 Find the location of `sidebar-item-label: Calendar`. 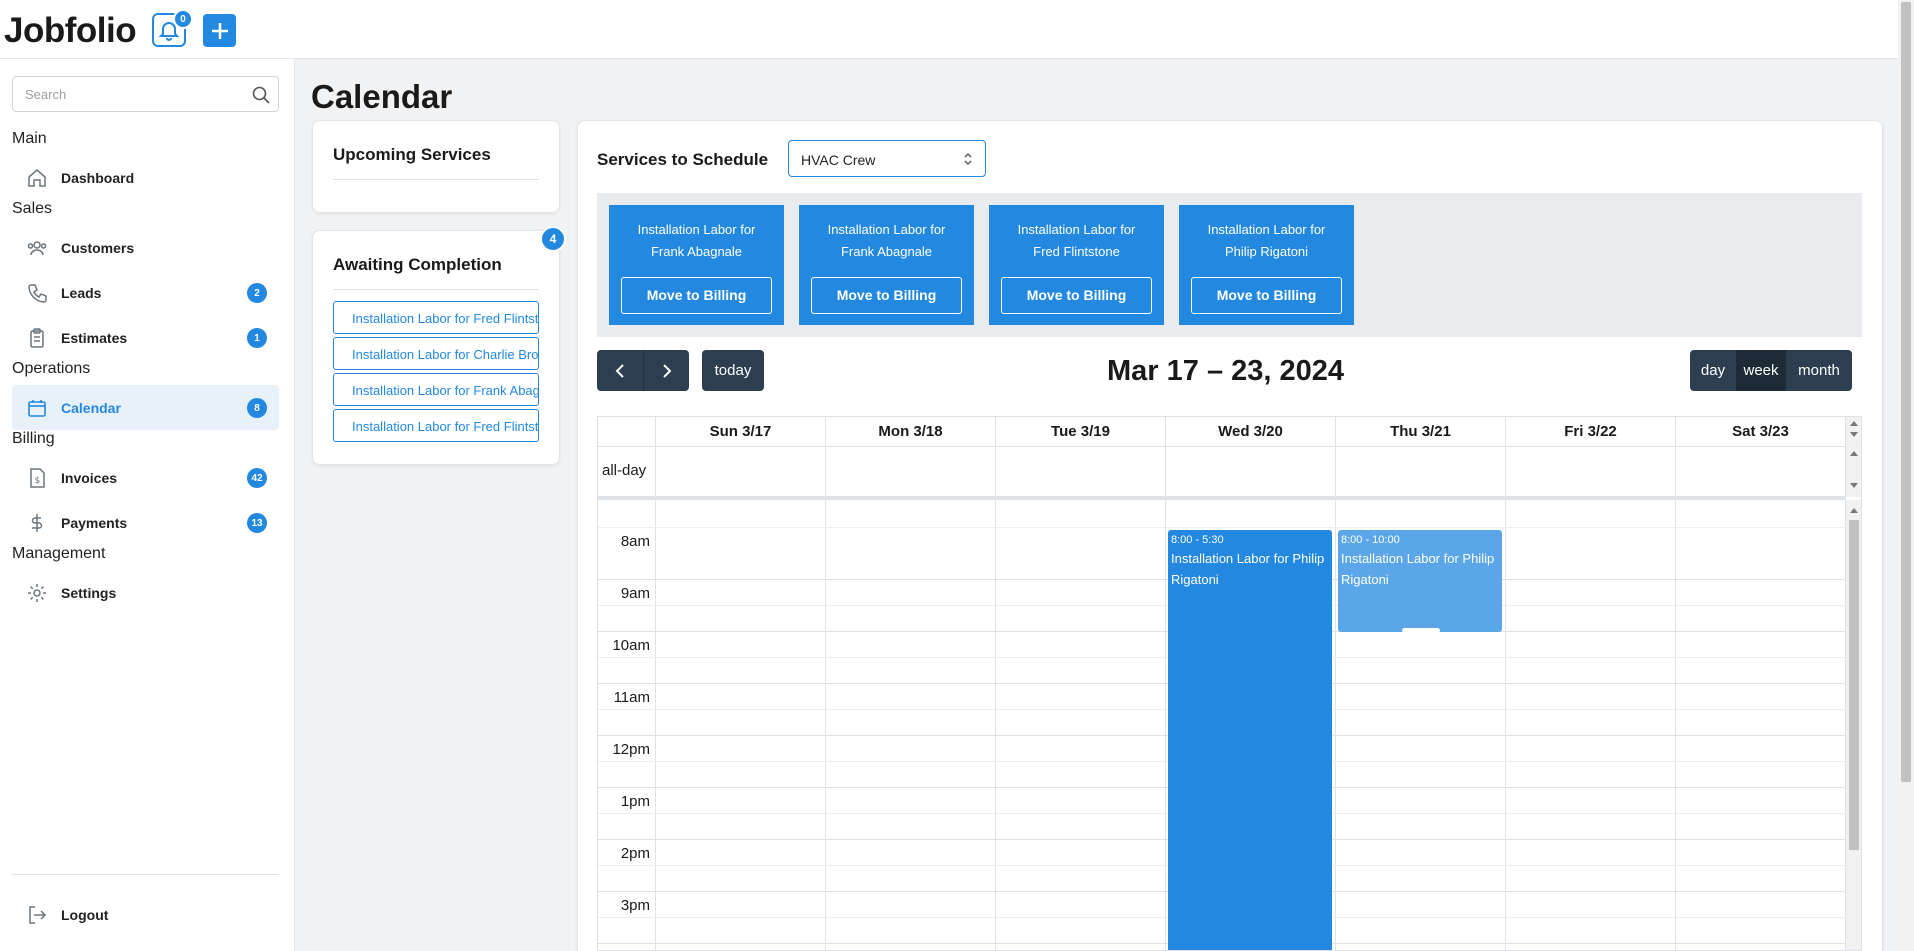

sidebar-item-label: Calendar is located at coordinates (91, 408).